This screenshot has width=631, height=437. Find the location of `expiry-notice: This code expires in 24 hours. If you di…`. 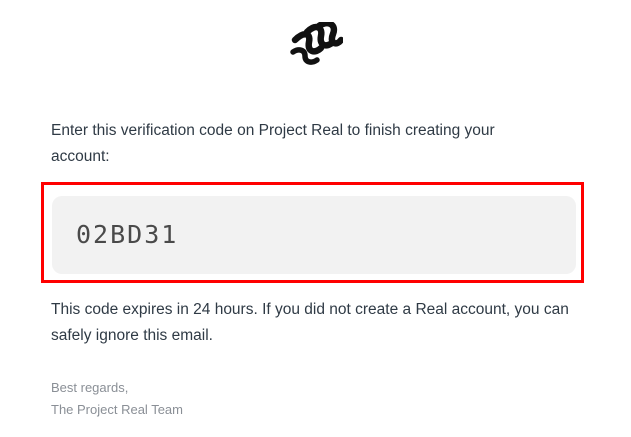

expiry-notice: This code expires in 24 hours. If you di… is located at coordinates (310, 322).